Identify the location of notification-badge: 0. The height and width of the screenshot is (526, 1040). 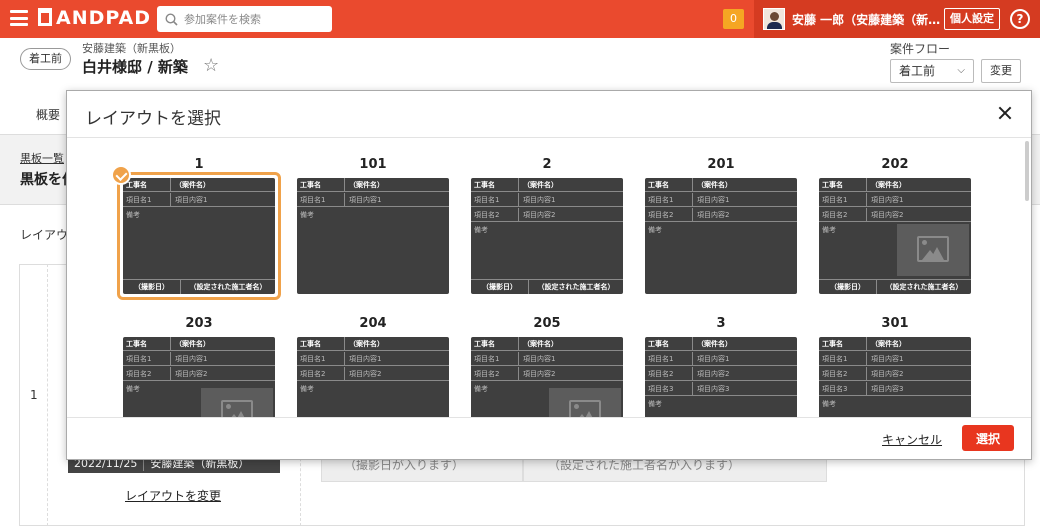
(733, 19).